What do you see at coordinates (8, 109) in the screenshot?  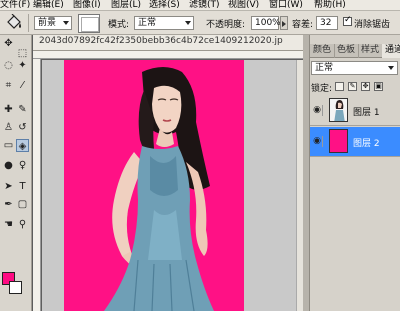 I see `healing-brush-icon: ✚` at bounding box center [8, 109].